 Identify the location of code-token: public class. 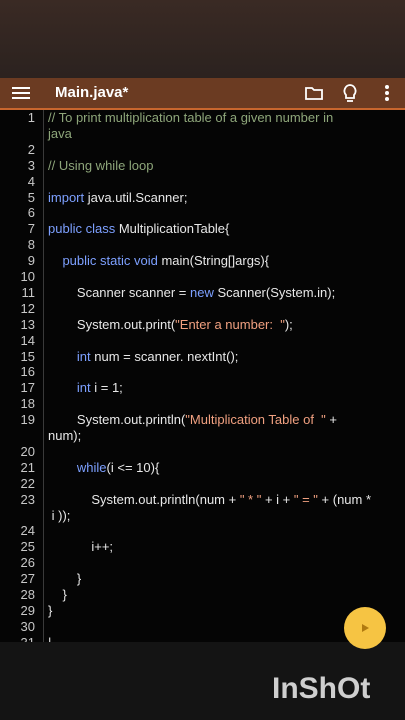
(82, 229).